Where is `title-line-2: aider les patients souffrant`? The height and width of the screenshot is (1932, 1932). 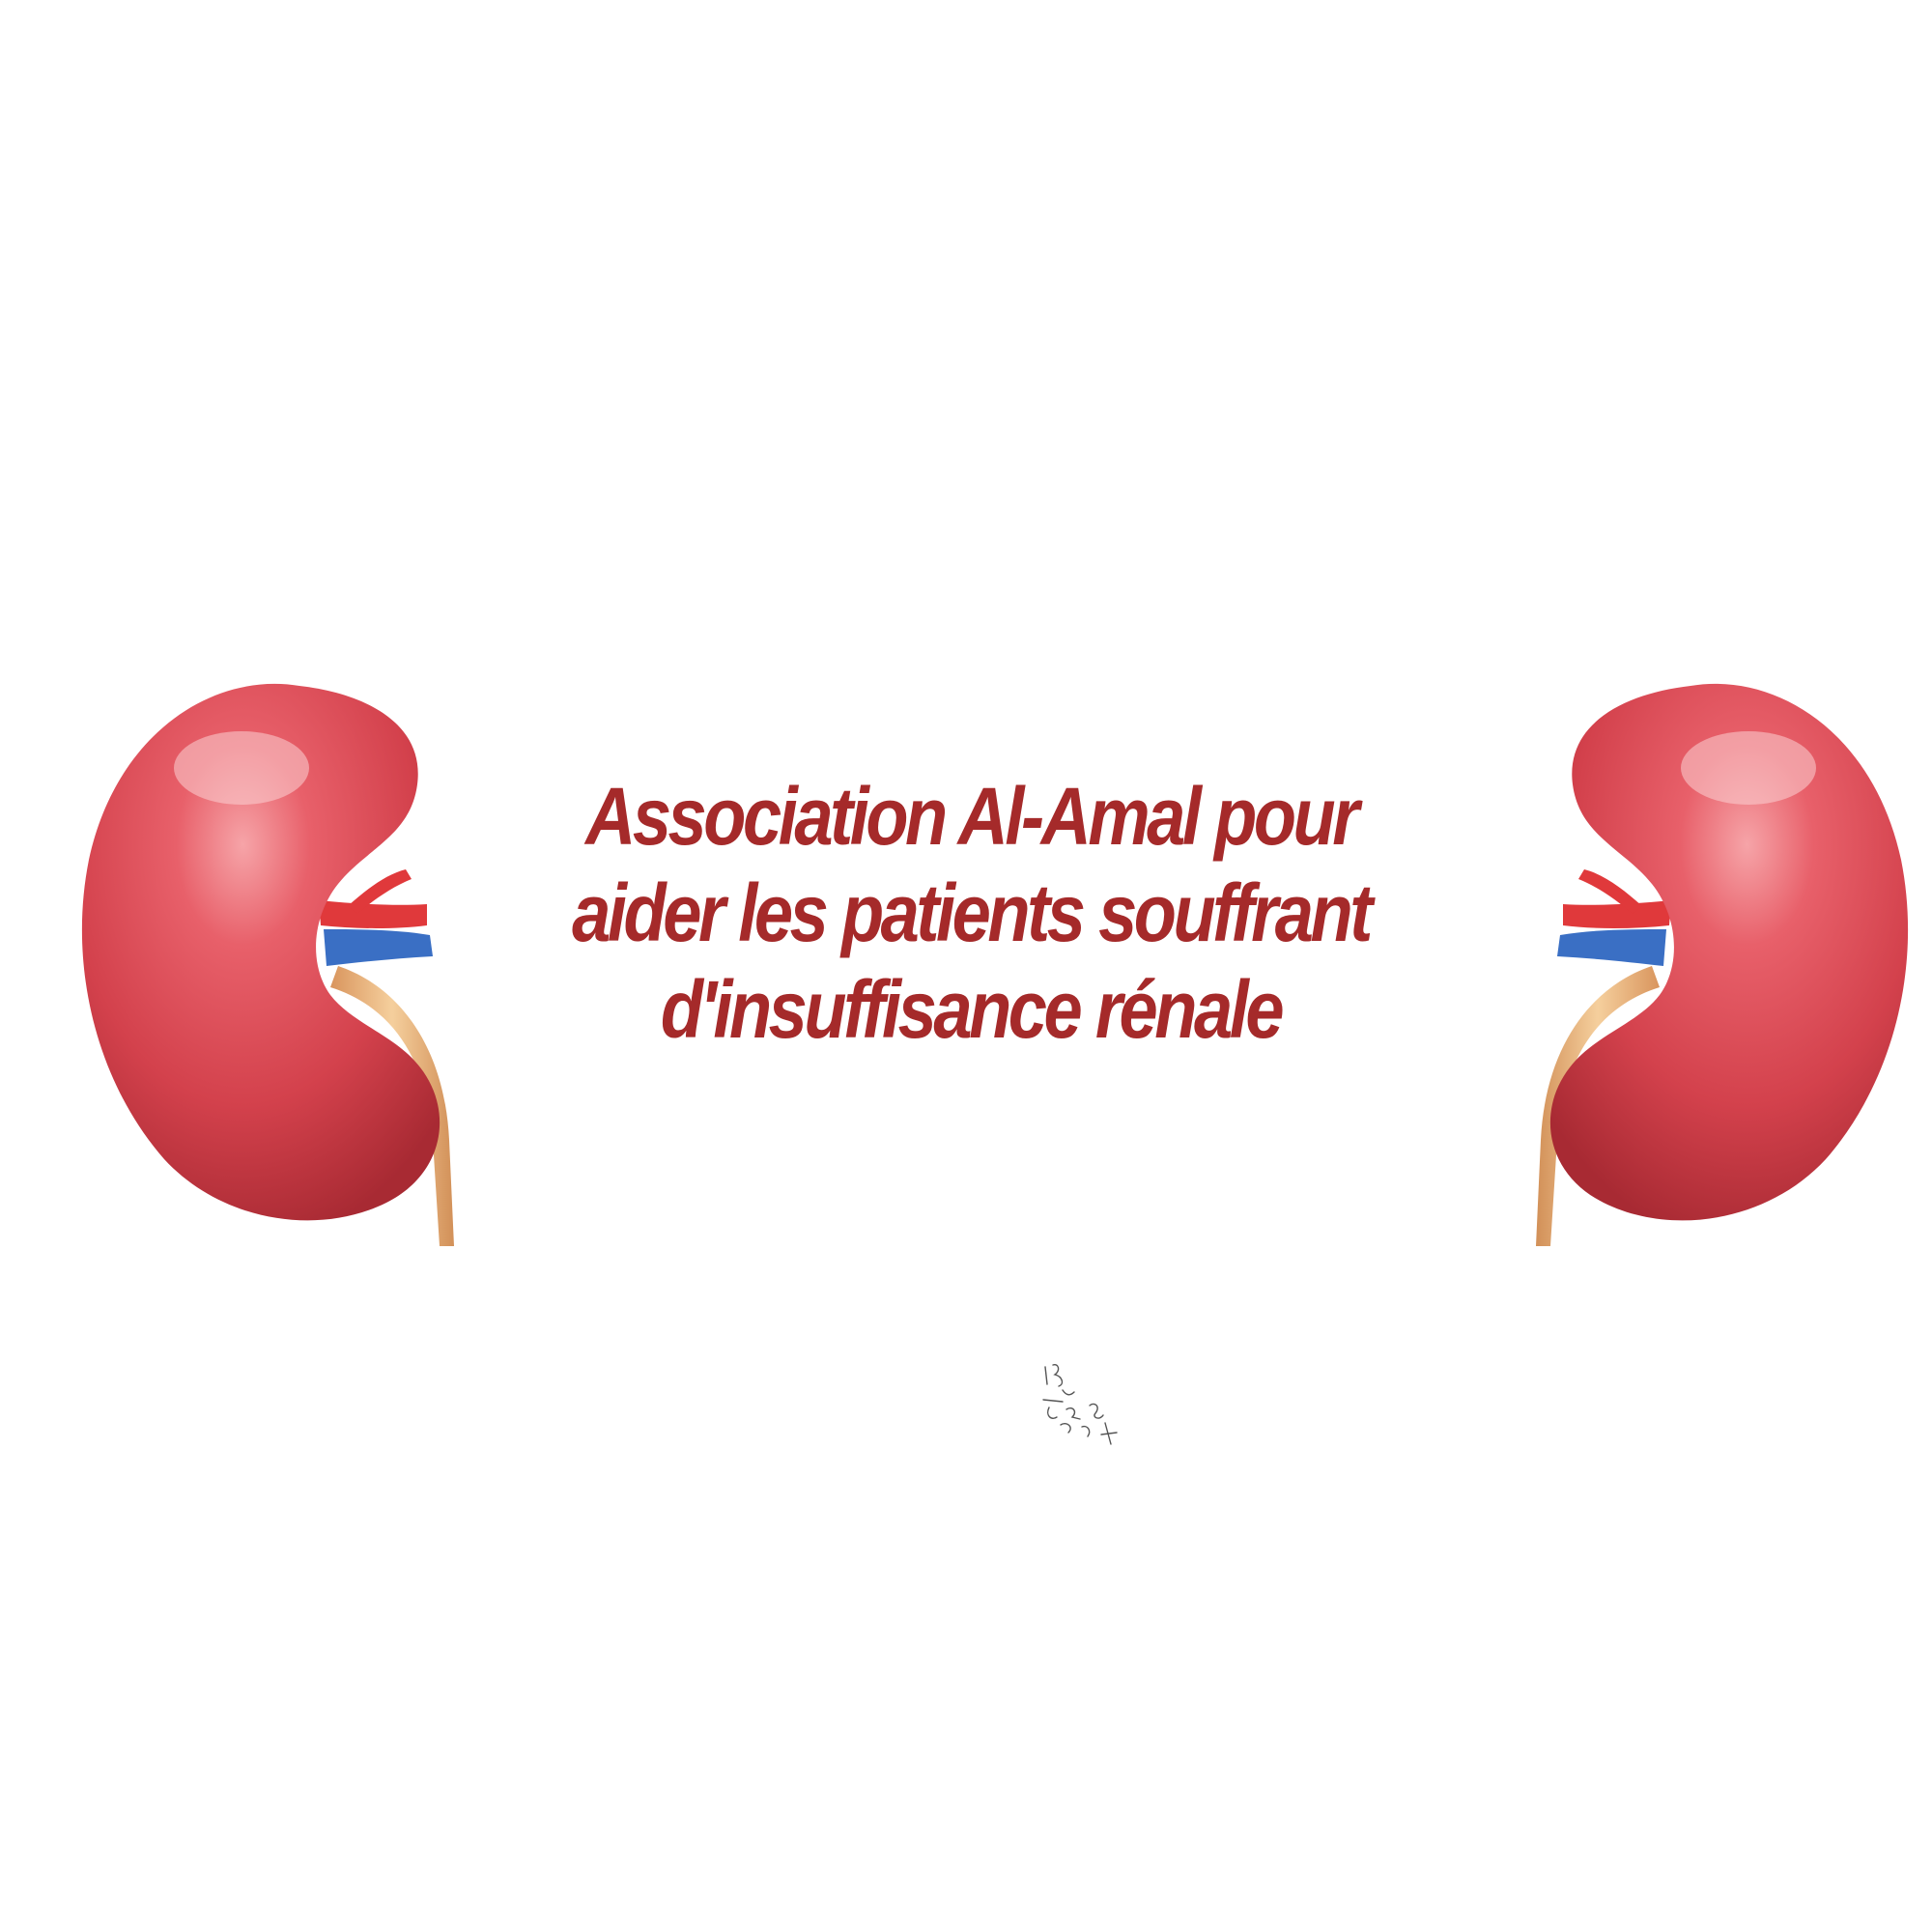
title-line-2: aider les patients souffrant is located at coordinates (972, 912).